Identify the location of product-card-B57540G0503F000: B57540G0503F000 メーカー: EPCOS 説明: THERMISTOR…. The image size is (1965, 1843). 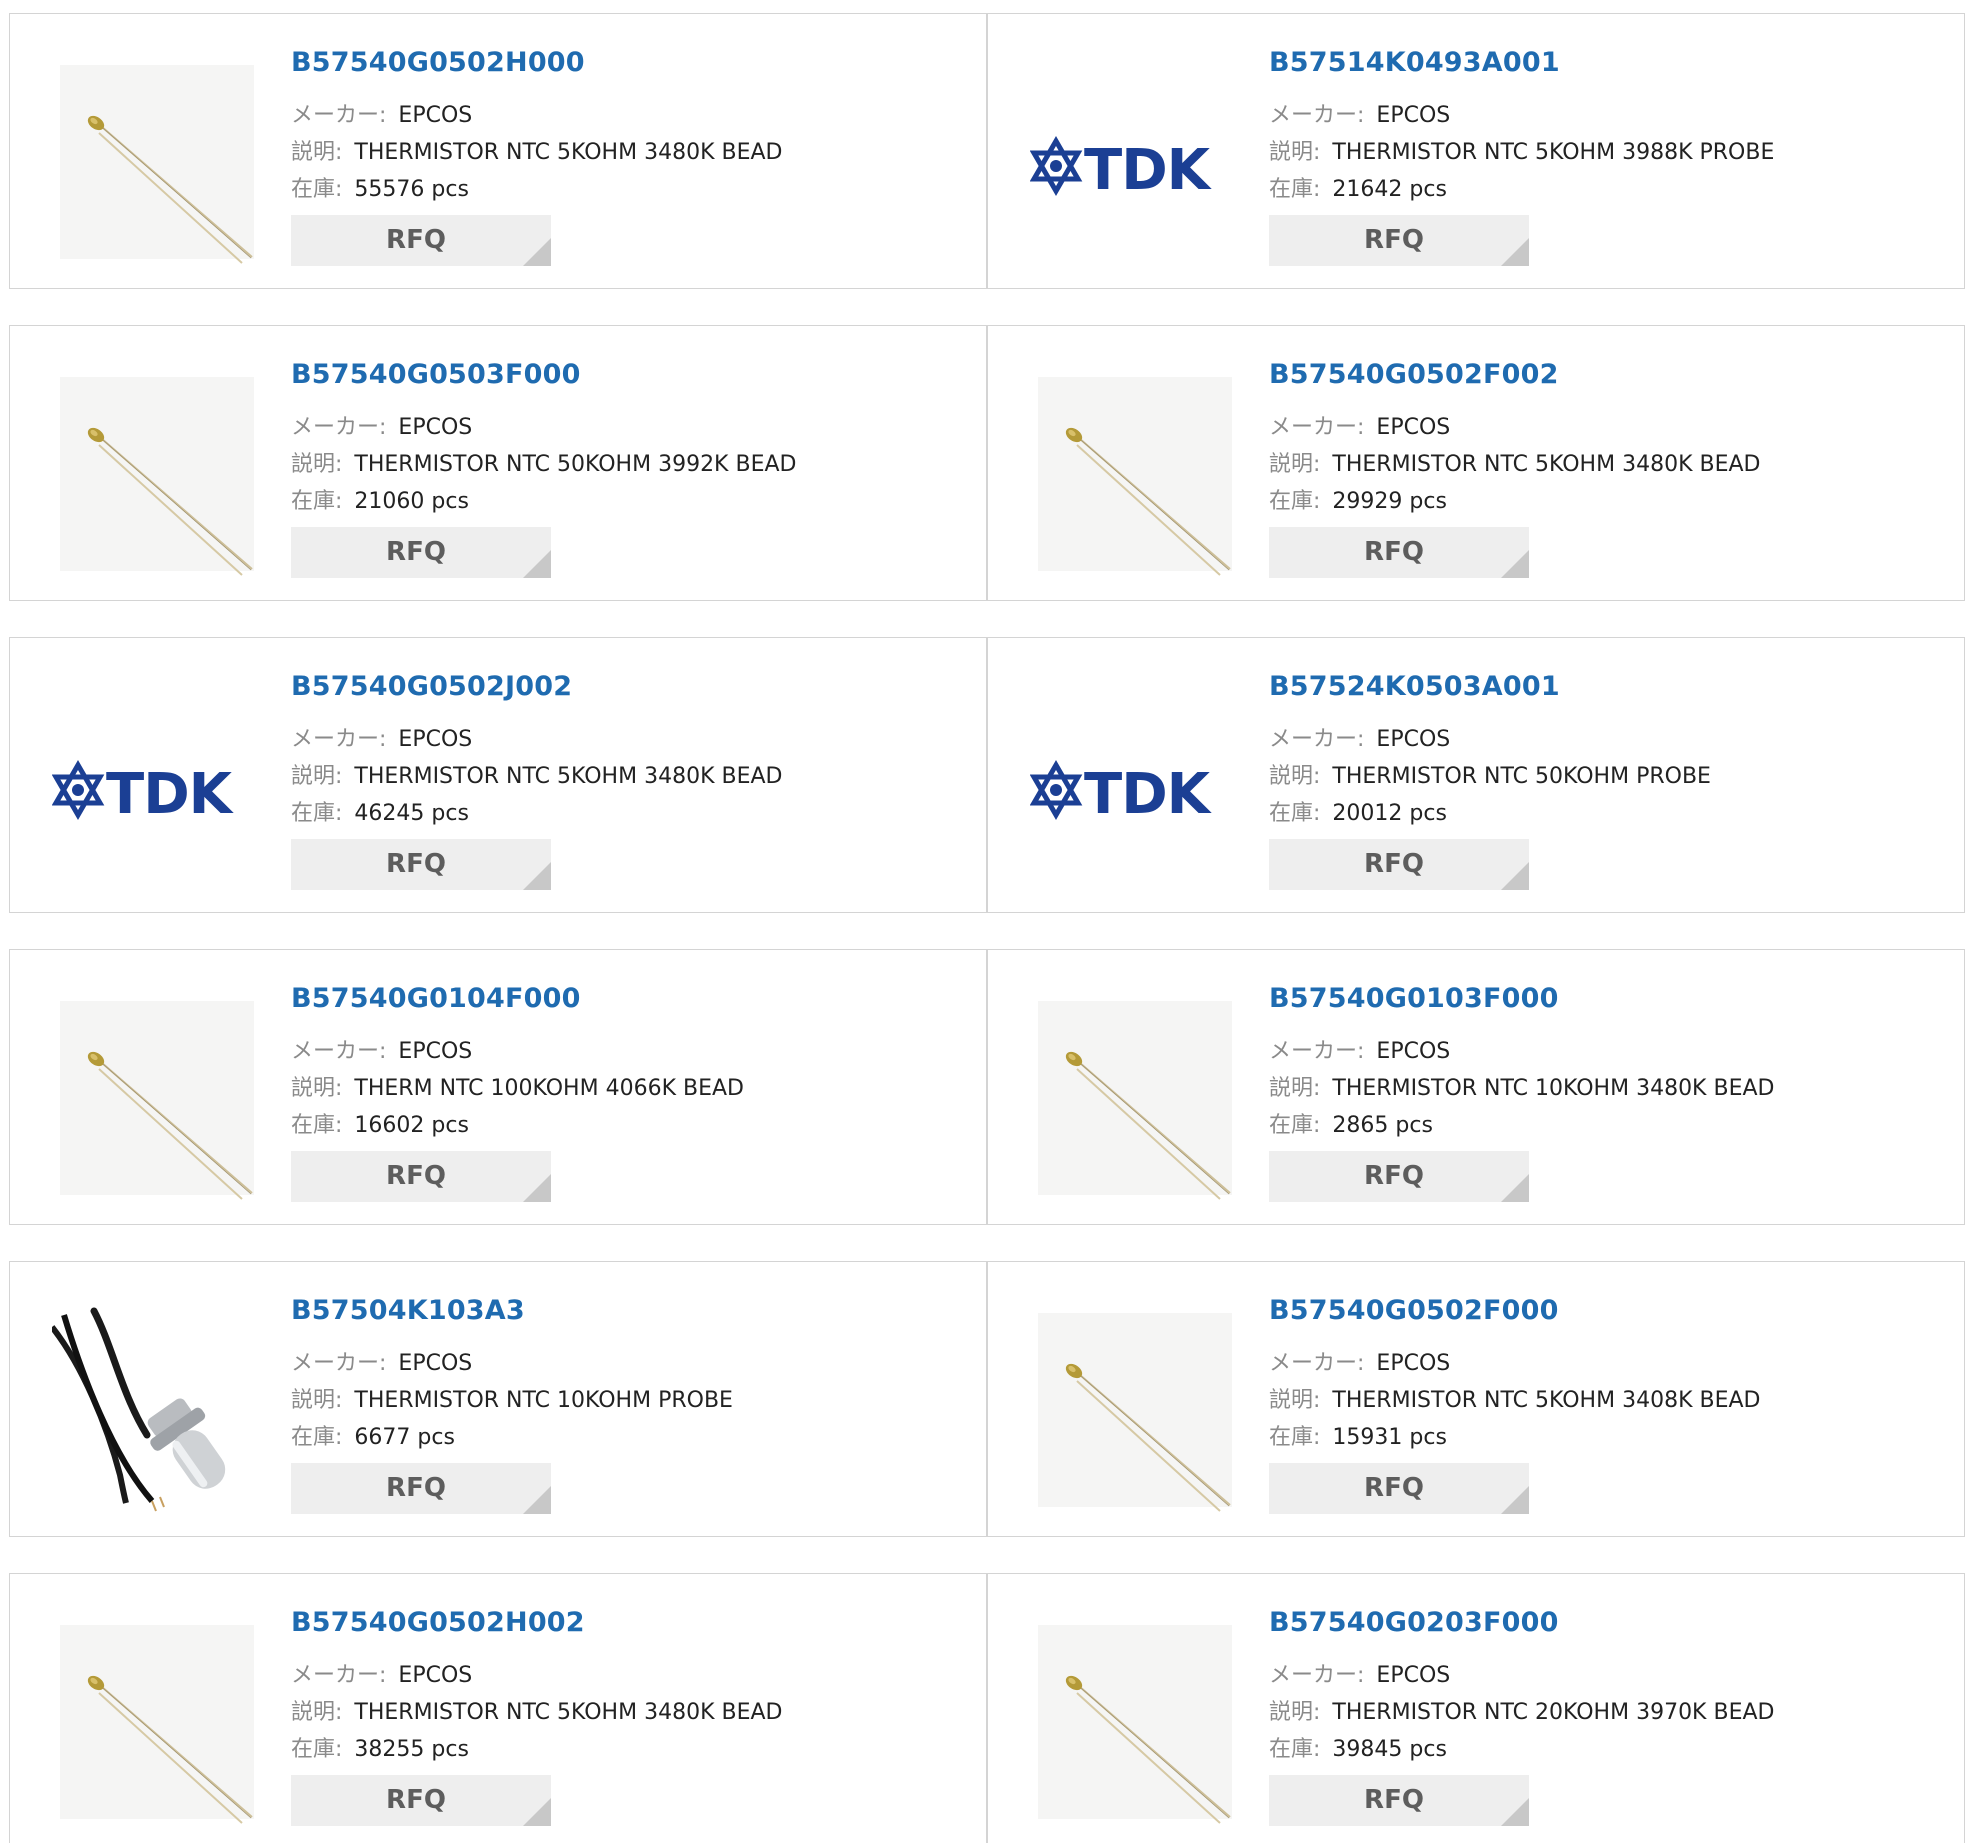
(498, 463).